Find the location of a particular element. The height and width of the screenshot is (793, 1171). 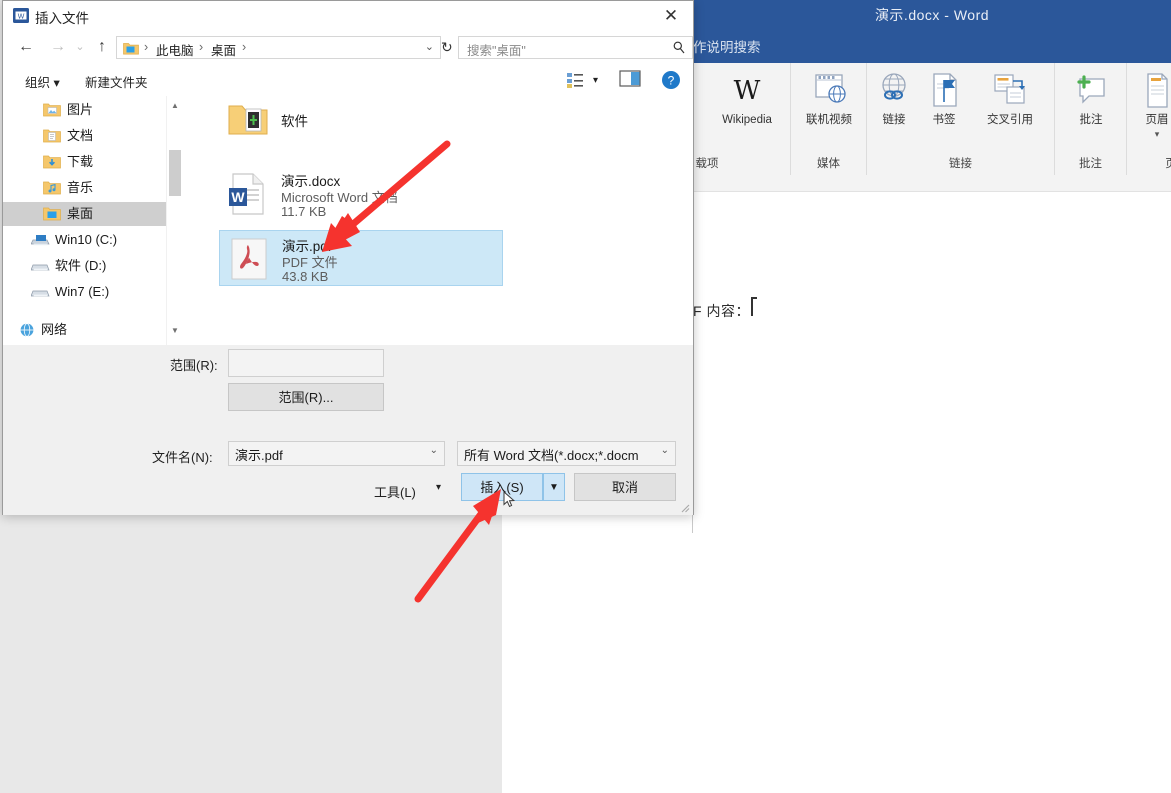

ribbon-button-wikipedia: W Wikipedia is located at coordinates (747, 98).